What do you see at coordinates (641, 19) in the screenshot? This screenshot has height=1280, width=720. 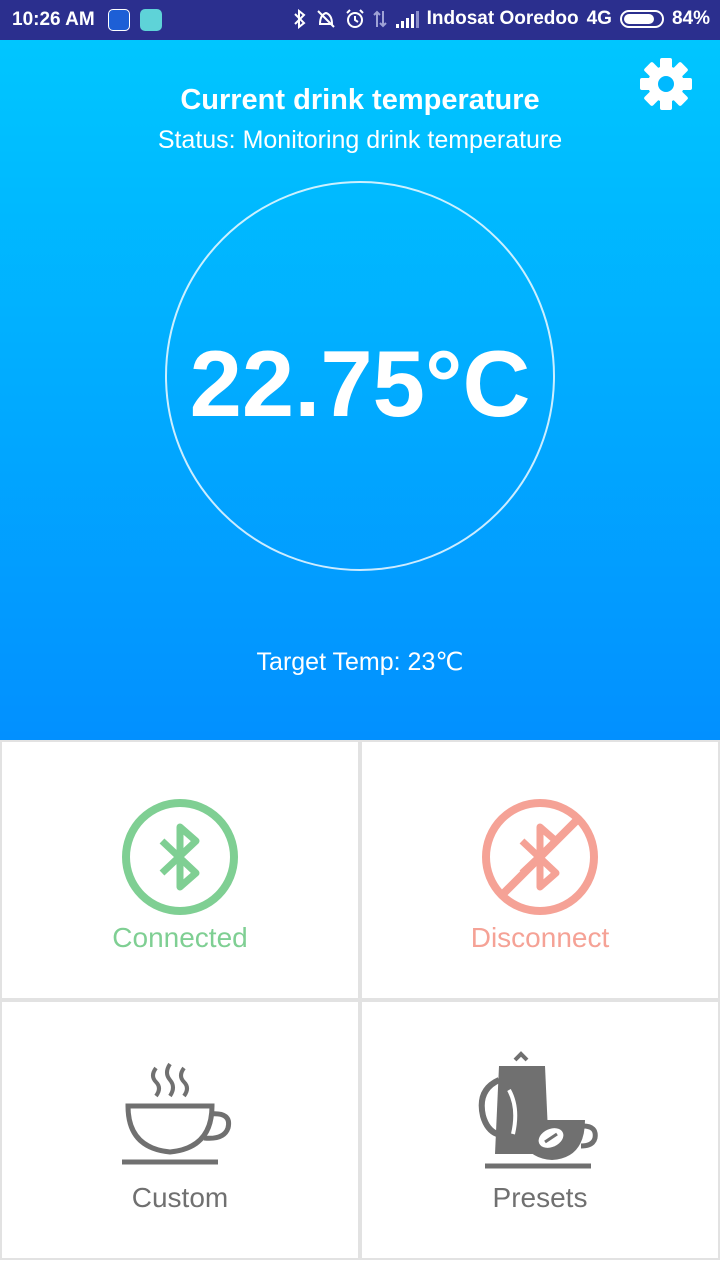 I see `battery-icon` at bounding box center [641, 19].